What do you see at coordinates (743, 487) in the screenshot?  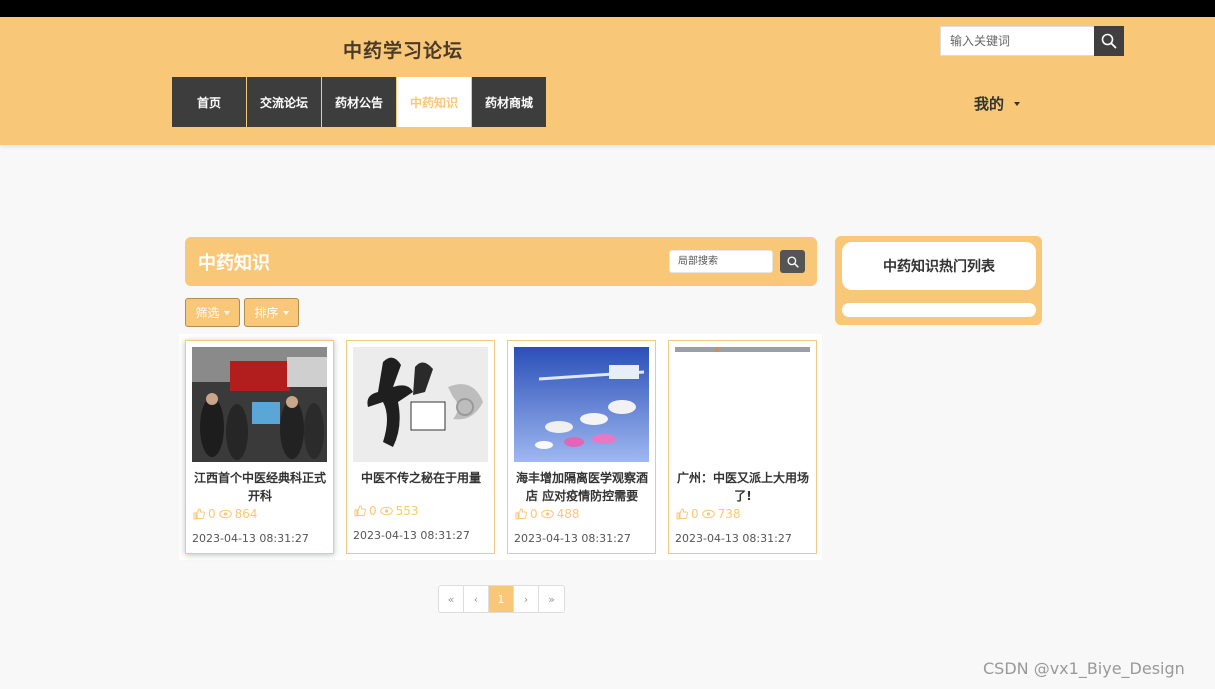 I see `article-title: 广州：中医又派上大用场了!` at bounding box center [743, 487].